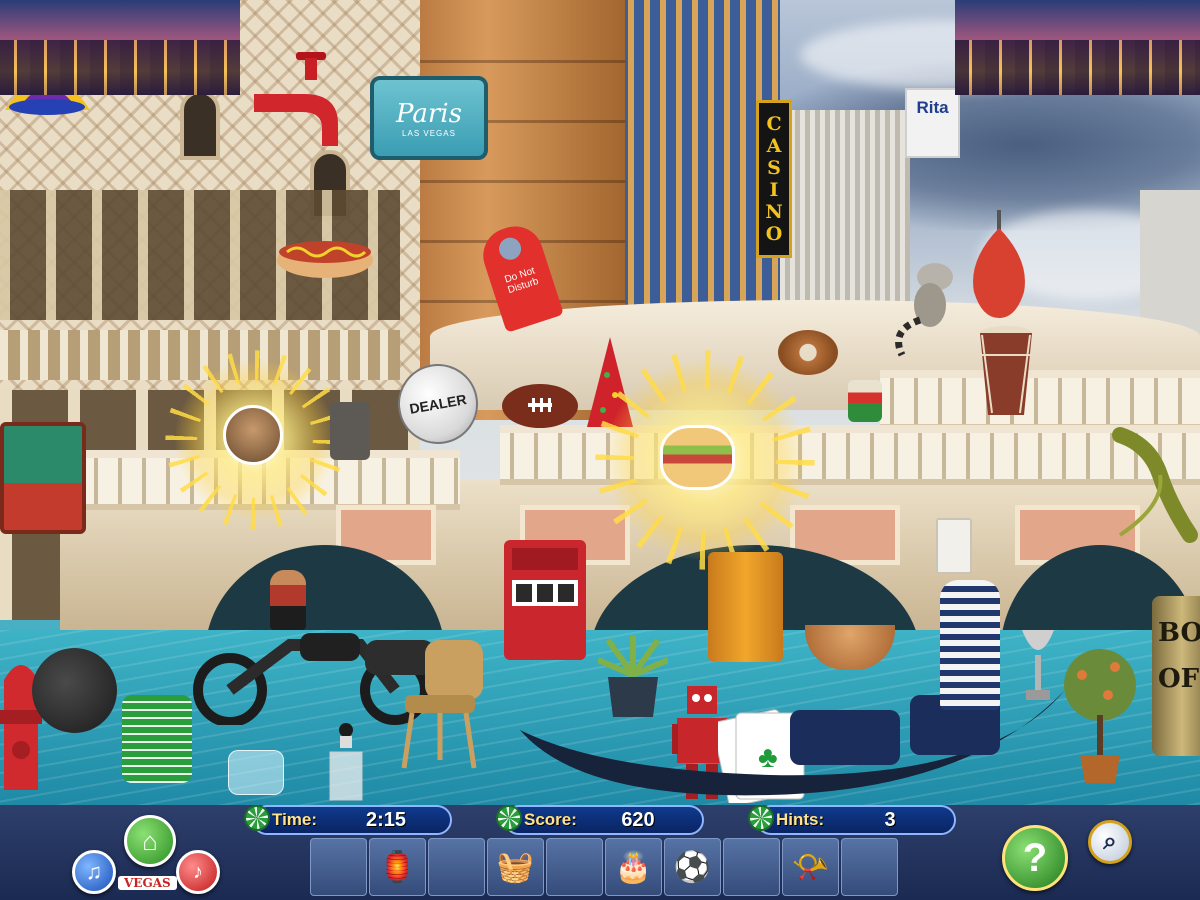  I want to click on object-list: 🏮 🧺 🎂 ⚽ 📯, so click(605, 867).